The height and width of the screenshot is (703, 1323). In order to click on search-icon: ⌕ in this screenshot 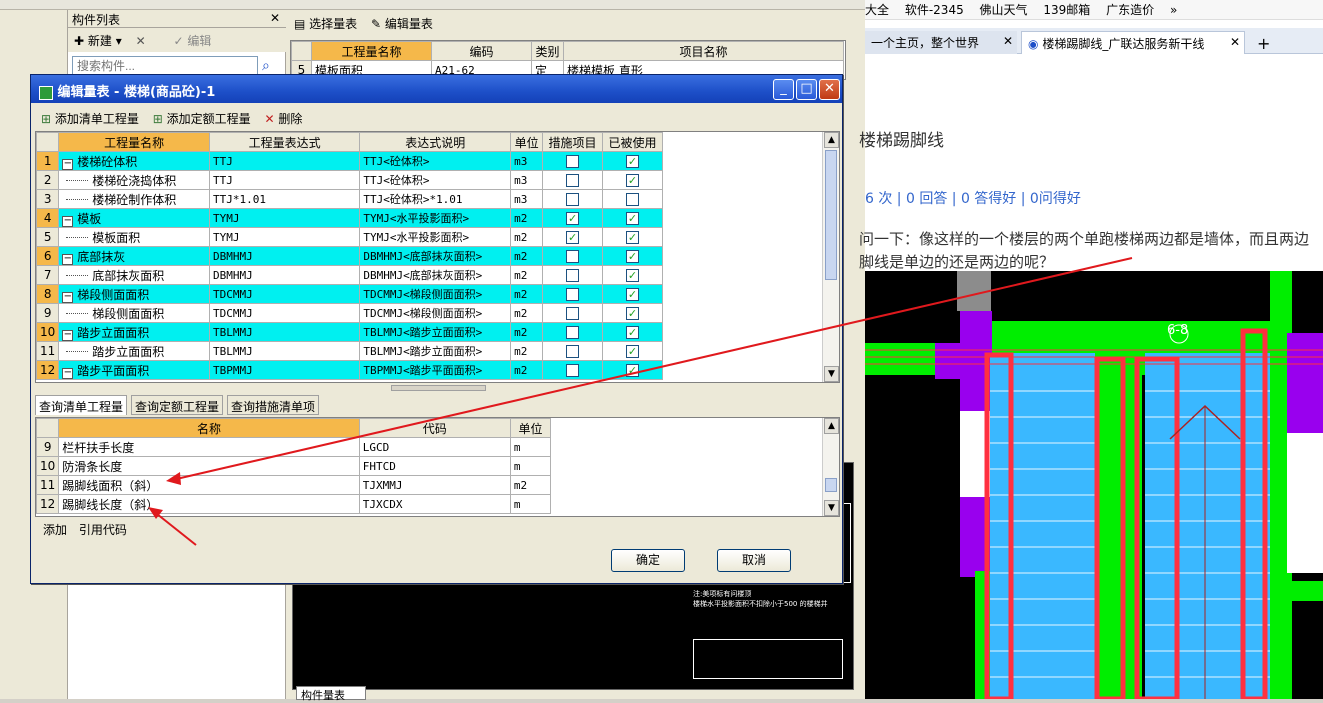, I will do `click(266, 66)`.